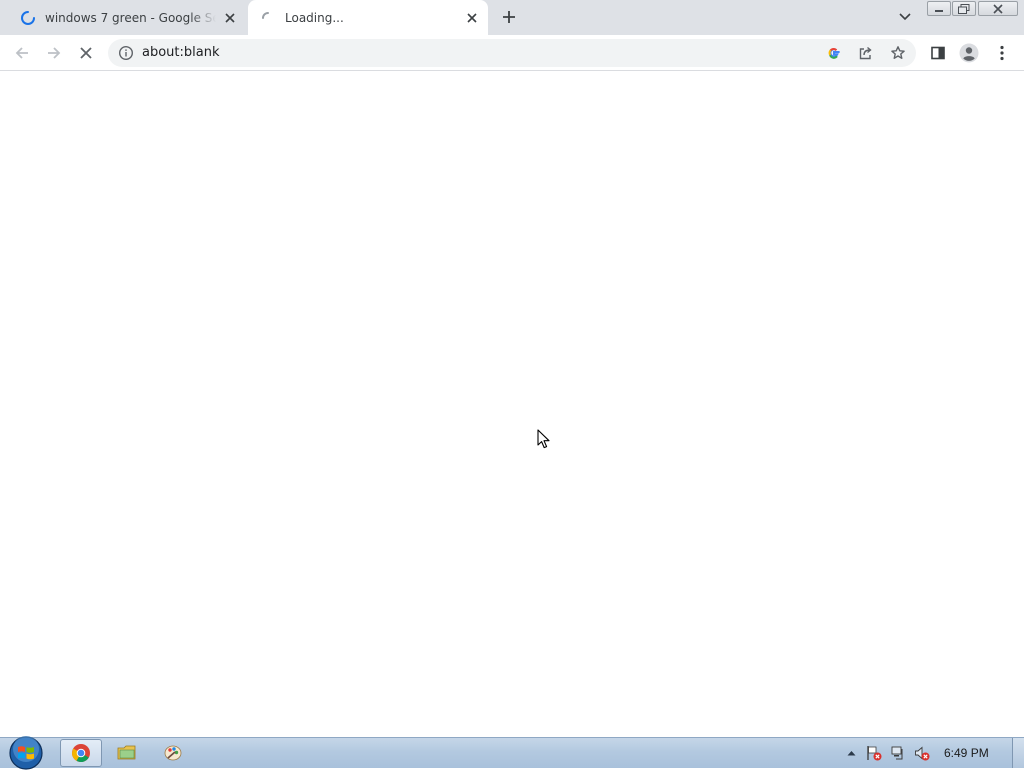  I want to click on network-tray, so click(898, 753).